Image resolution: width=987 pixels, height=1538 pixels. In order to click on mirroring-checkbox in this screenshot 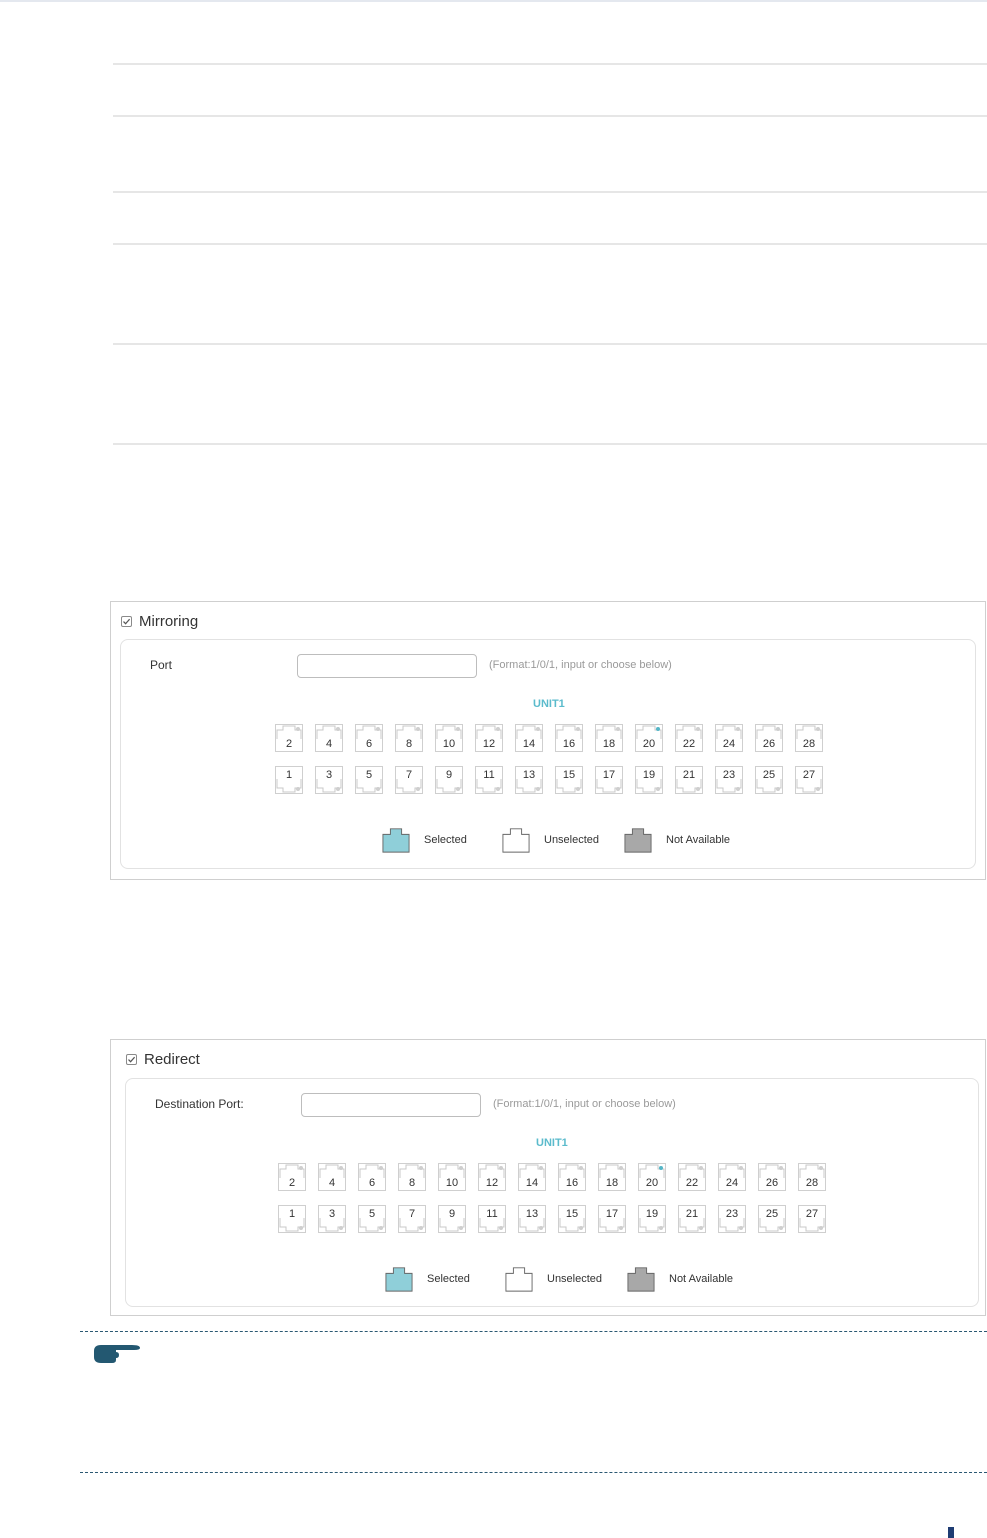, I will do `click(126, 621)`.